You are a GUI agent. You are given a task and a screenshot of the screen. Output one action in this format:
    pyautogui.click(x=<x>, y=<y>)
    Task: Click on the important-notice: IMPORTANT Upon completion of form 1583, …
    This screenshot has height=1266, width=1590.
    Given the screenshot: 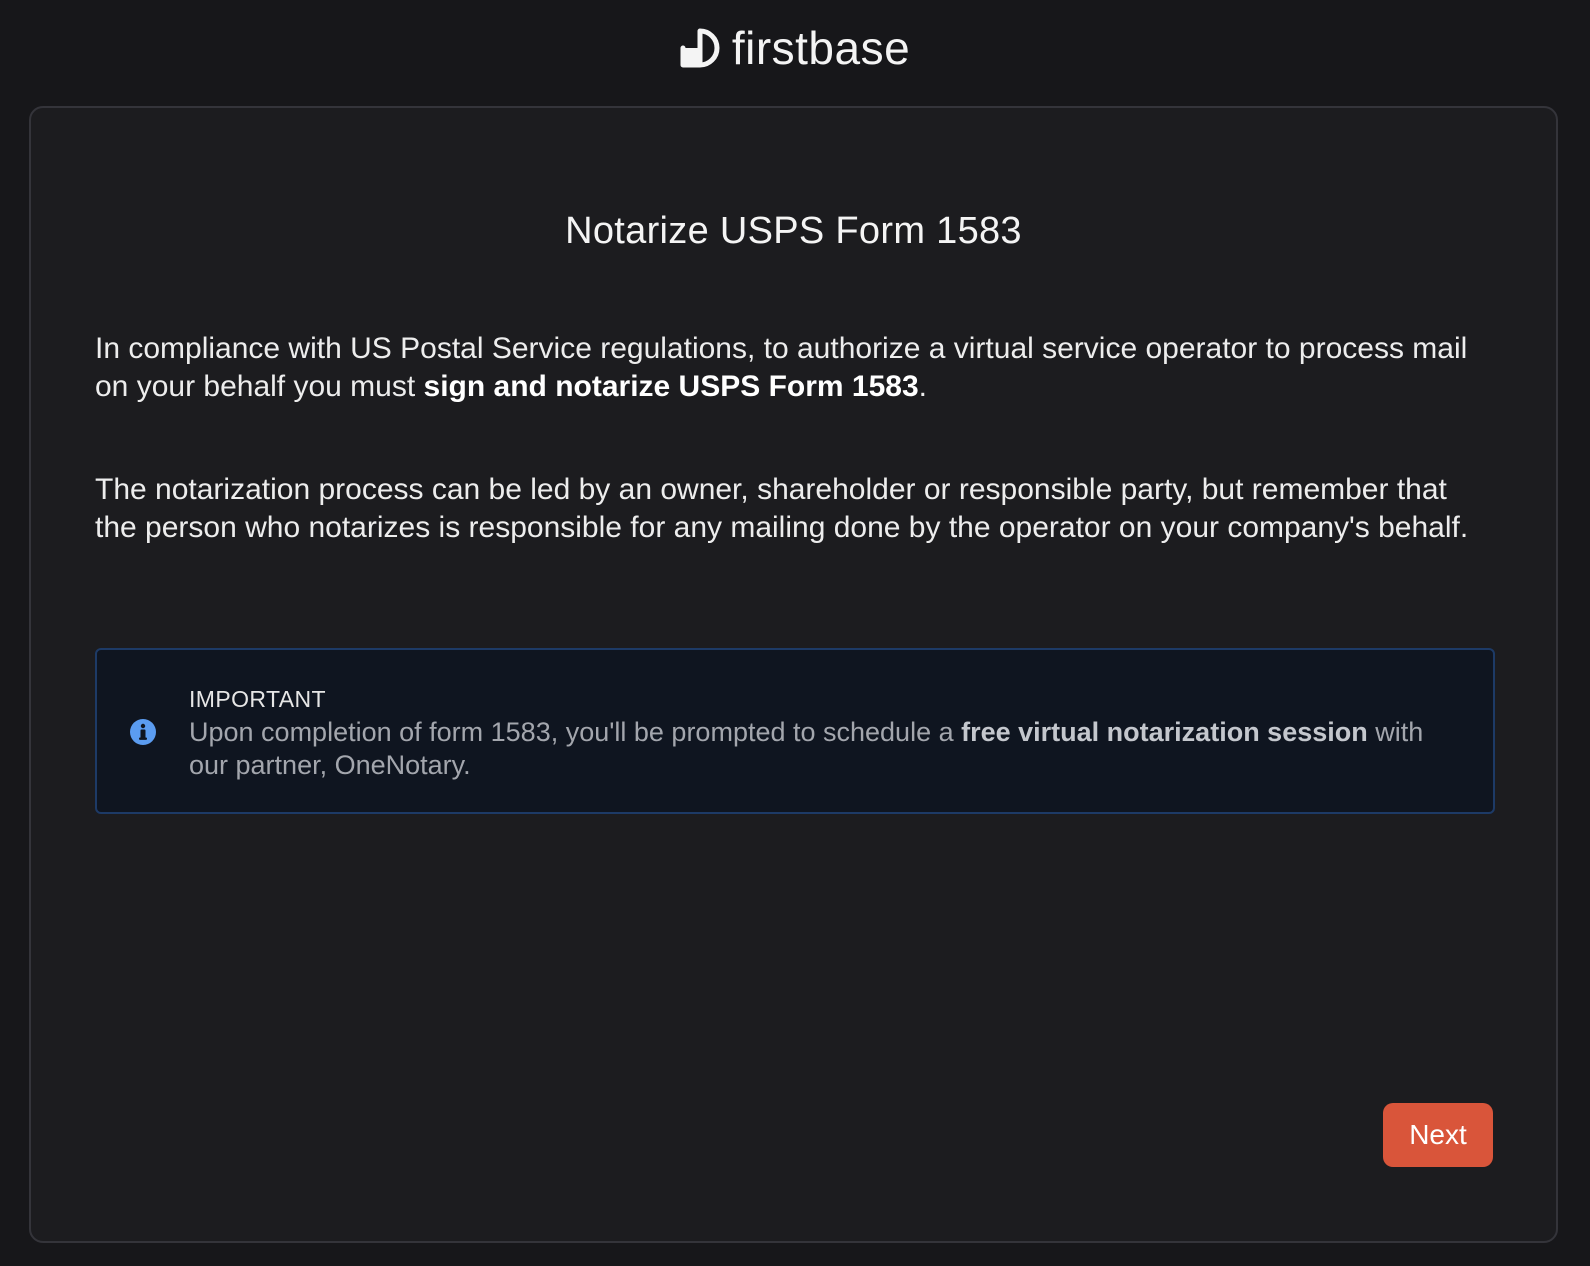 What is the action you would take?
    pyautogui.click(x=795, y=731)
    